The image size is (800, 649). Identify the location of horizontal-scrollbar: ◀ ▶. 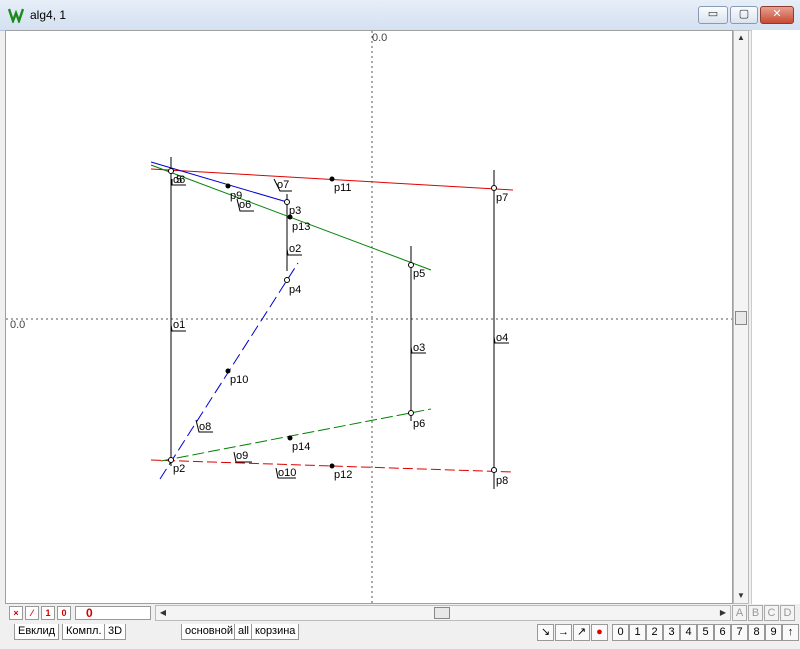
(443, 613).